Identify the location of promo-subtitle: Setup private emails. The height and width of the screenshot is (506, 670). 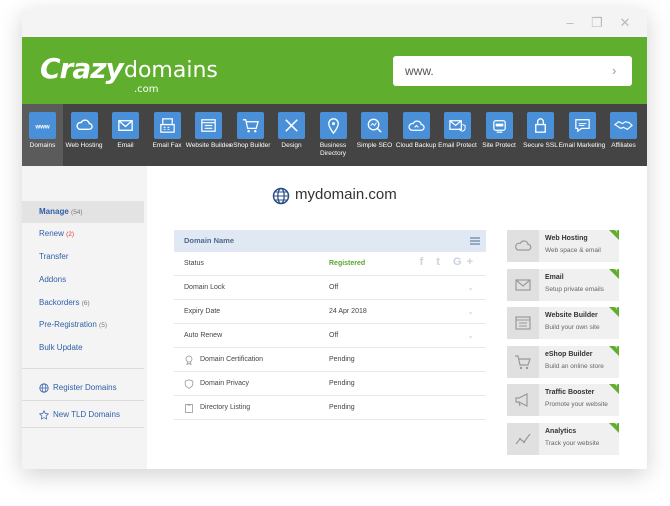
(574, 289).